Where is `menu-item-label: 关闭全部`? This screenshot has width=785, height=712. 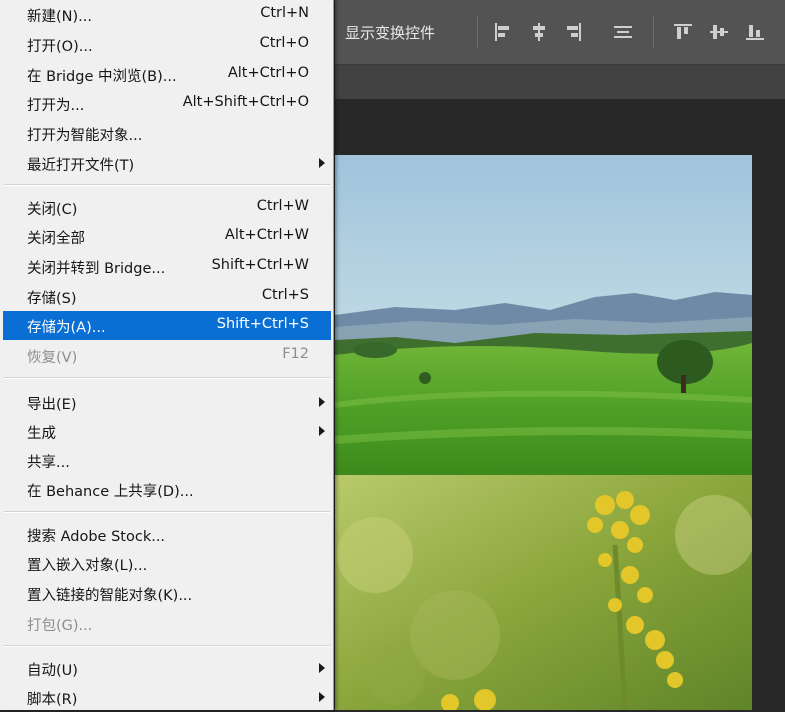
menu-item-label: 关闭全部 is located at coordinates (56, 239).